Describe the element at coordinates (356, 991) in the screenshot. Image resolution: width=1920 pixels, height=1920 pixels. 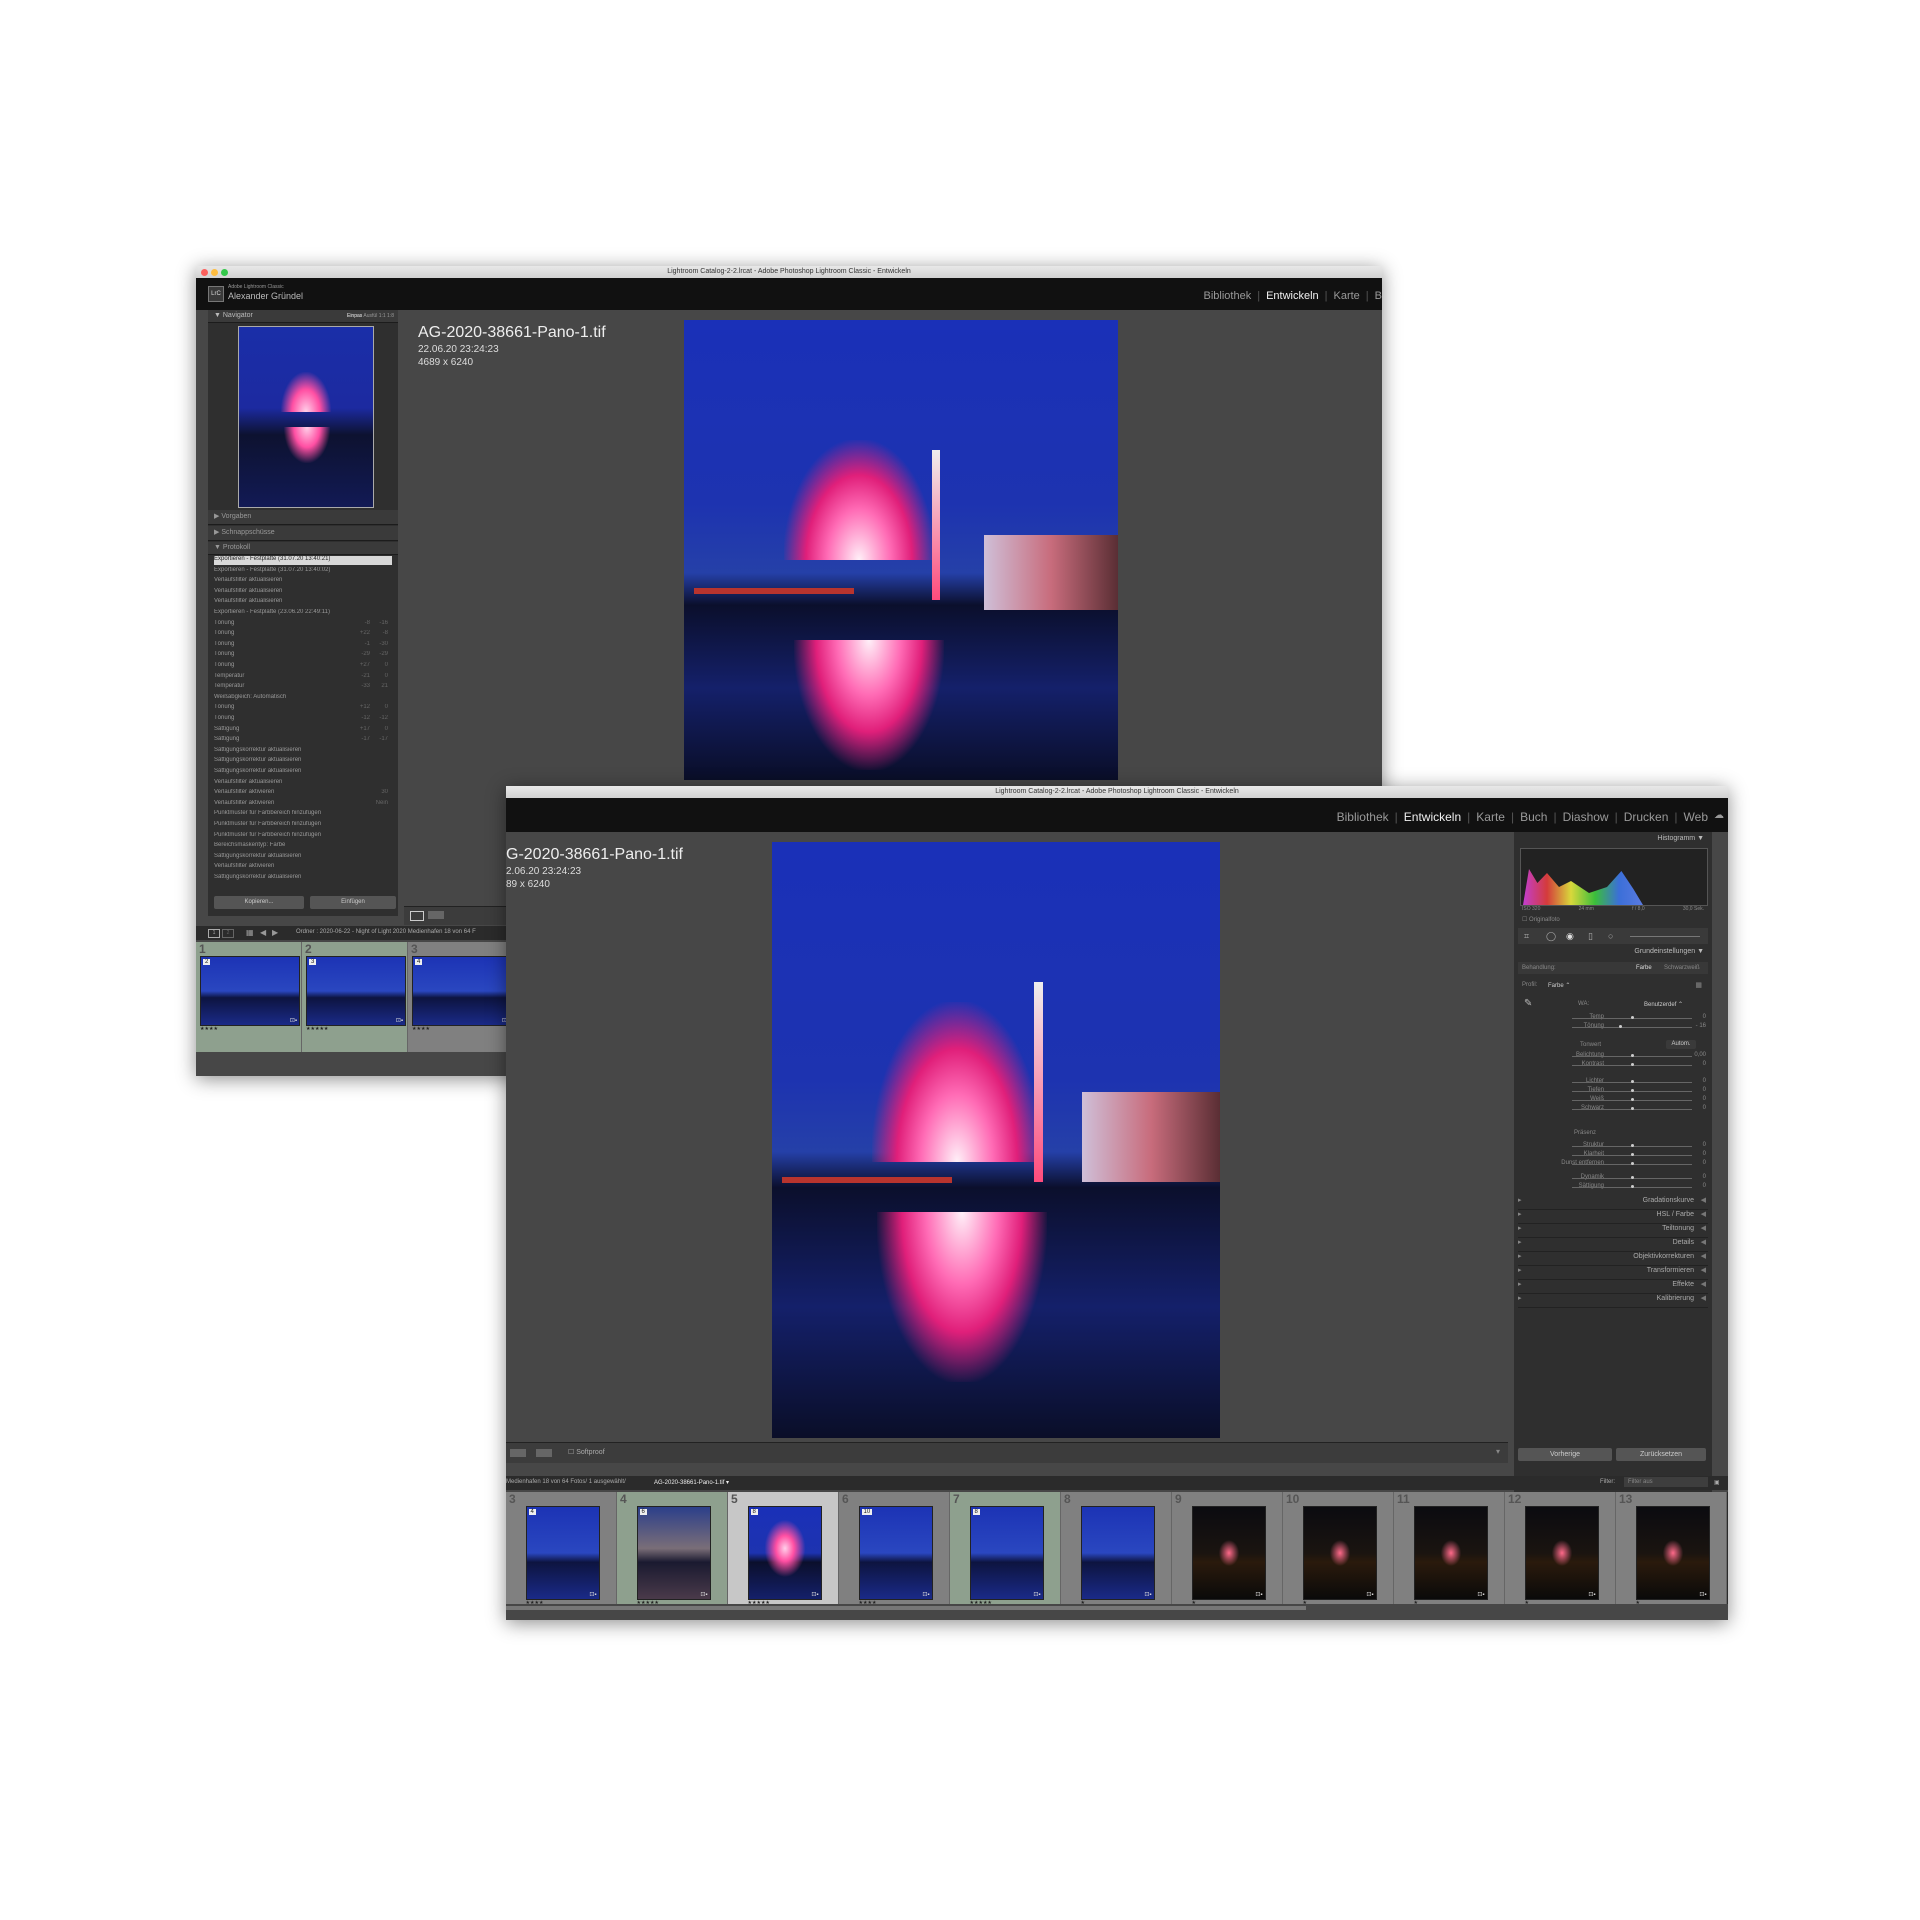
I see `thumbnail-image: 3 ⊡▪` at that location.